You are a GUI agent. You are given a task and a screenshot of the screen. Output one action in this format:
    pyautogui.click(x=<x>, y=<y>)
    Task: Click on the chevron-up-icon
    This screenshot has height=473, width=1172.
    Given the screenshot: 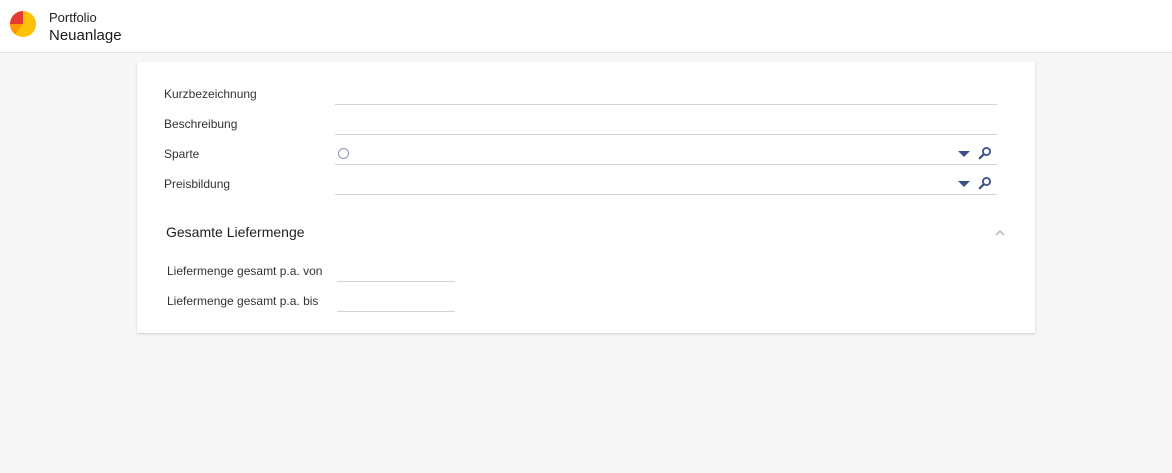 What is the action you would take?
    pyautogui.click(x=1000, y=233)
    